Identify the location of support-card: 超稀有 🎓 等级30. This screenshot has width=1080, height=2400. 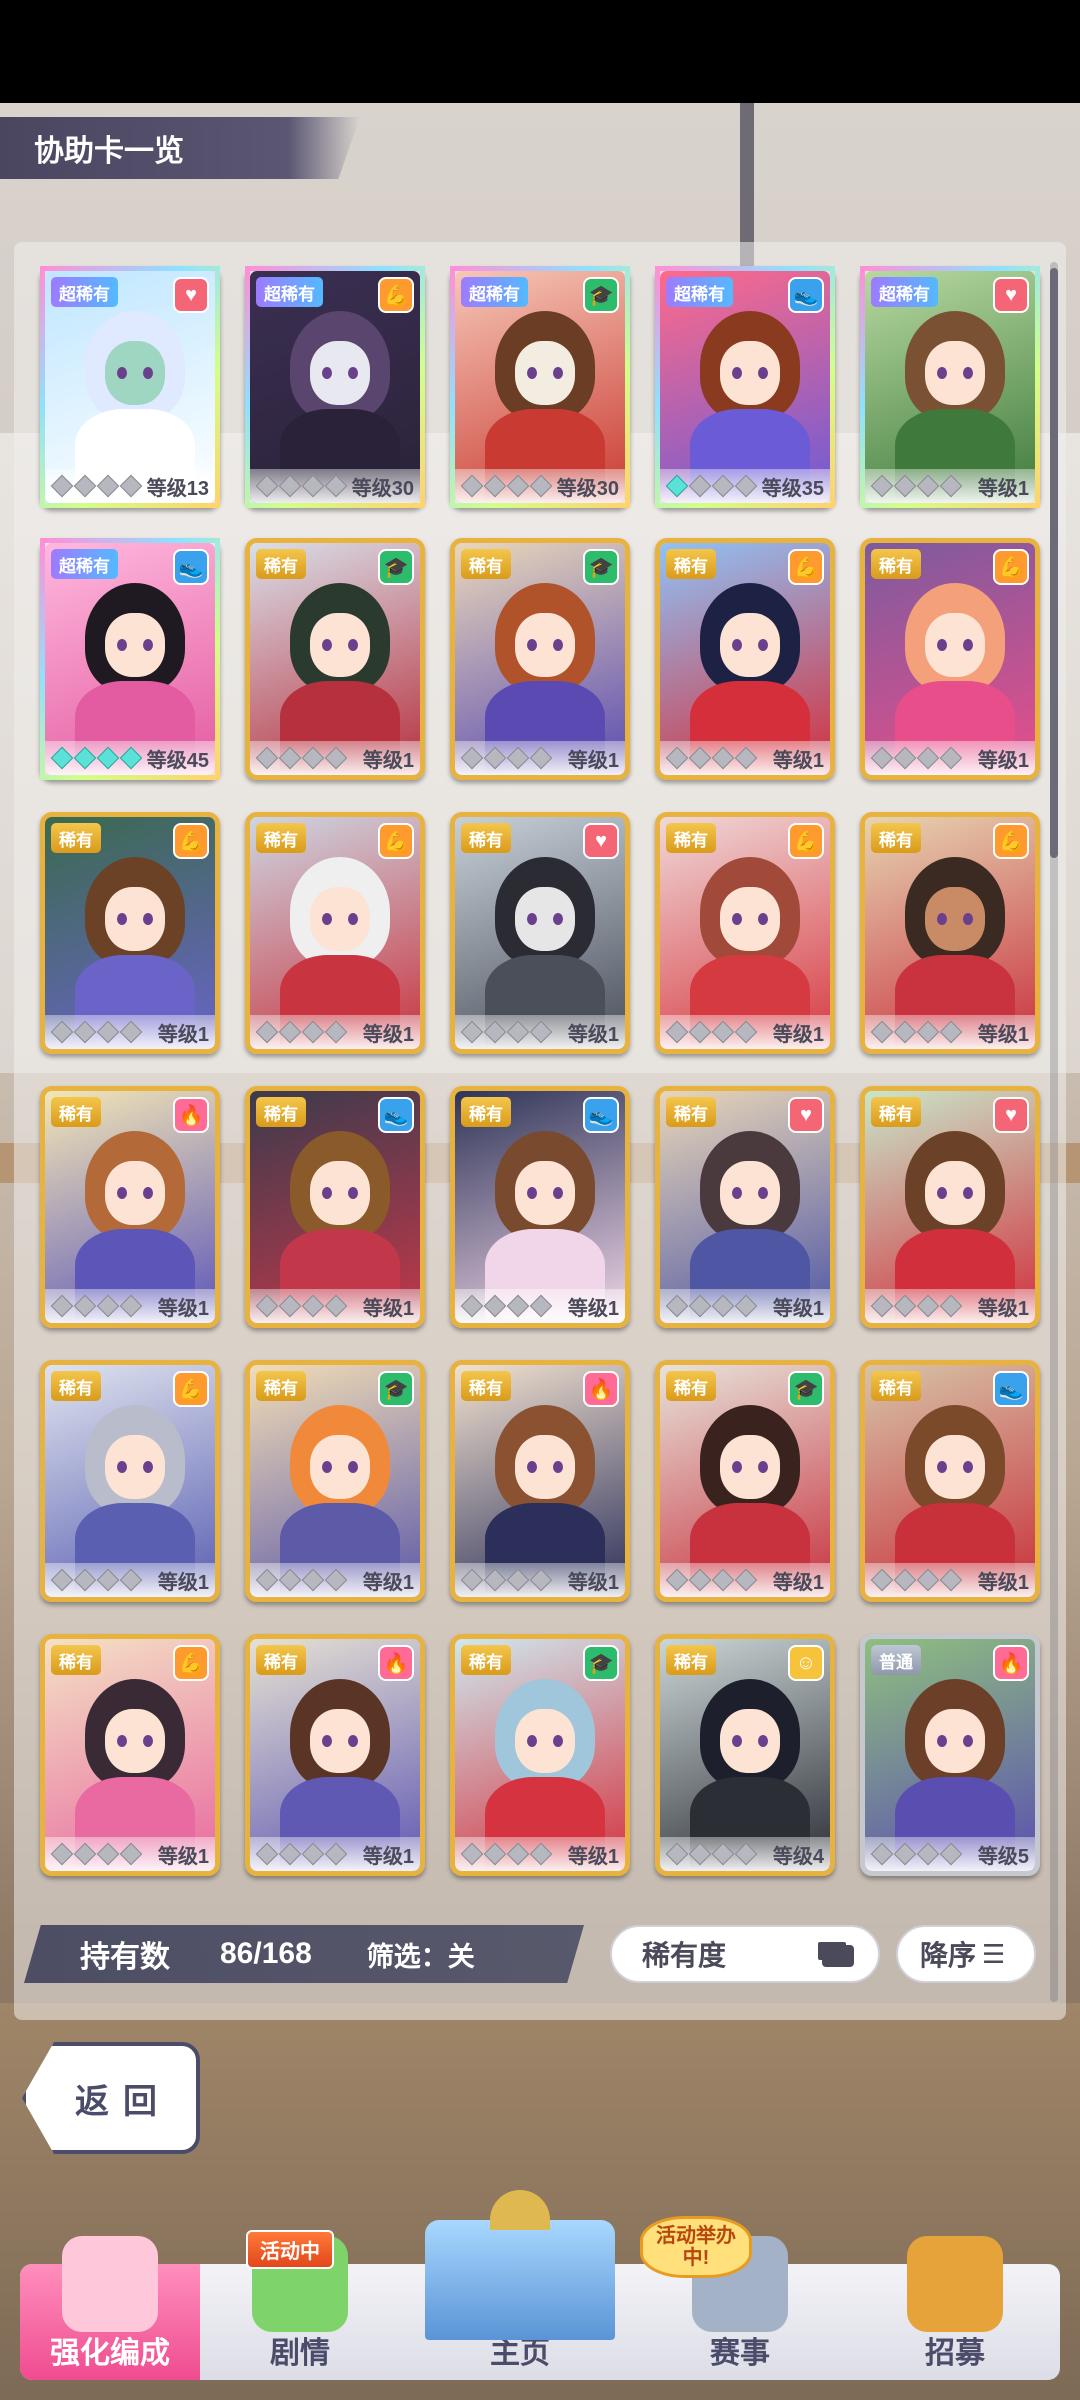
(540, 387).